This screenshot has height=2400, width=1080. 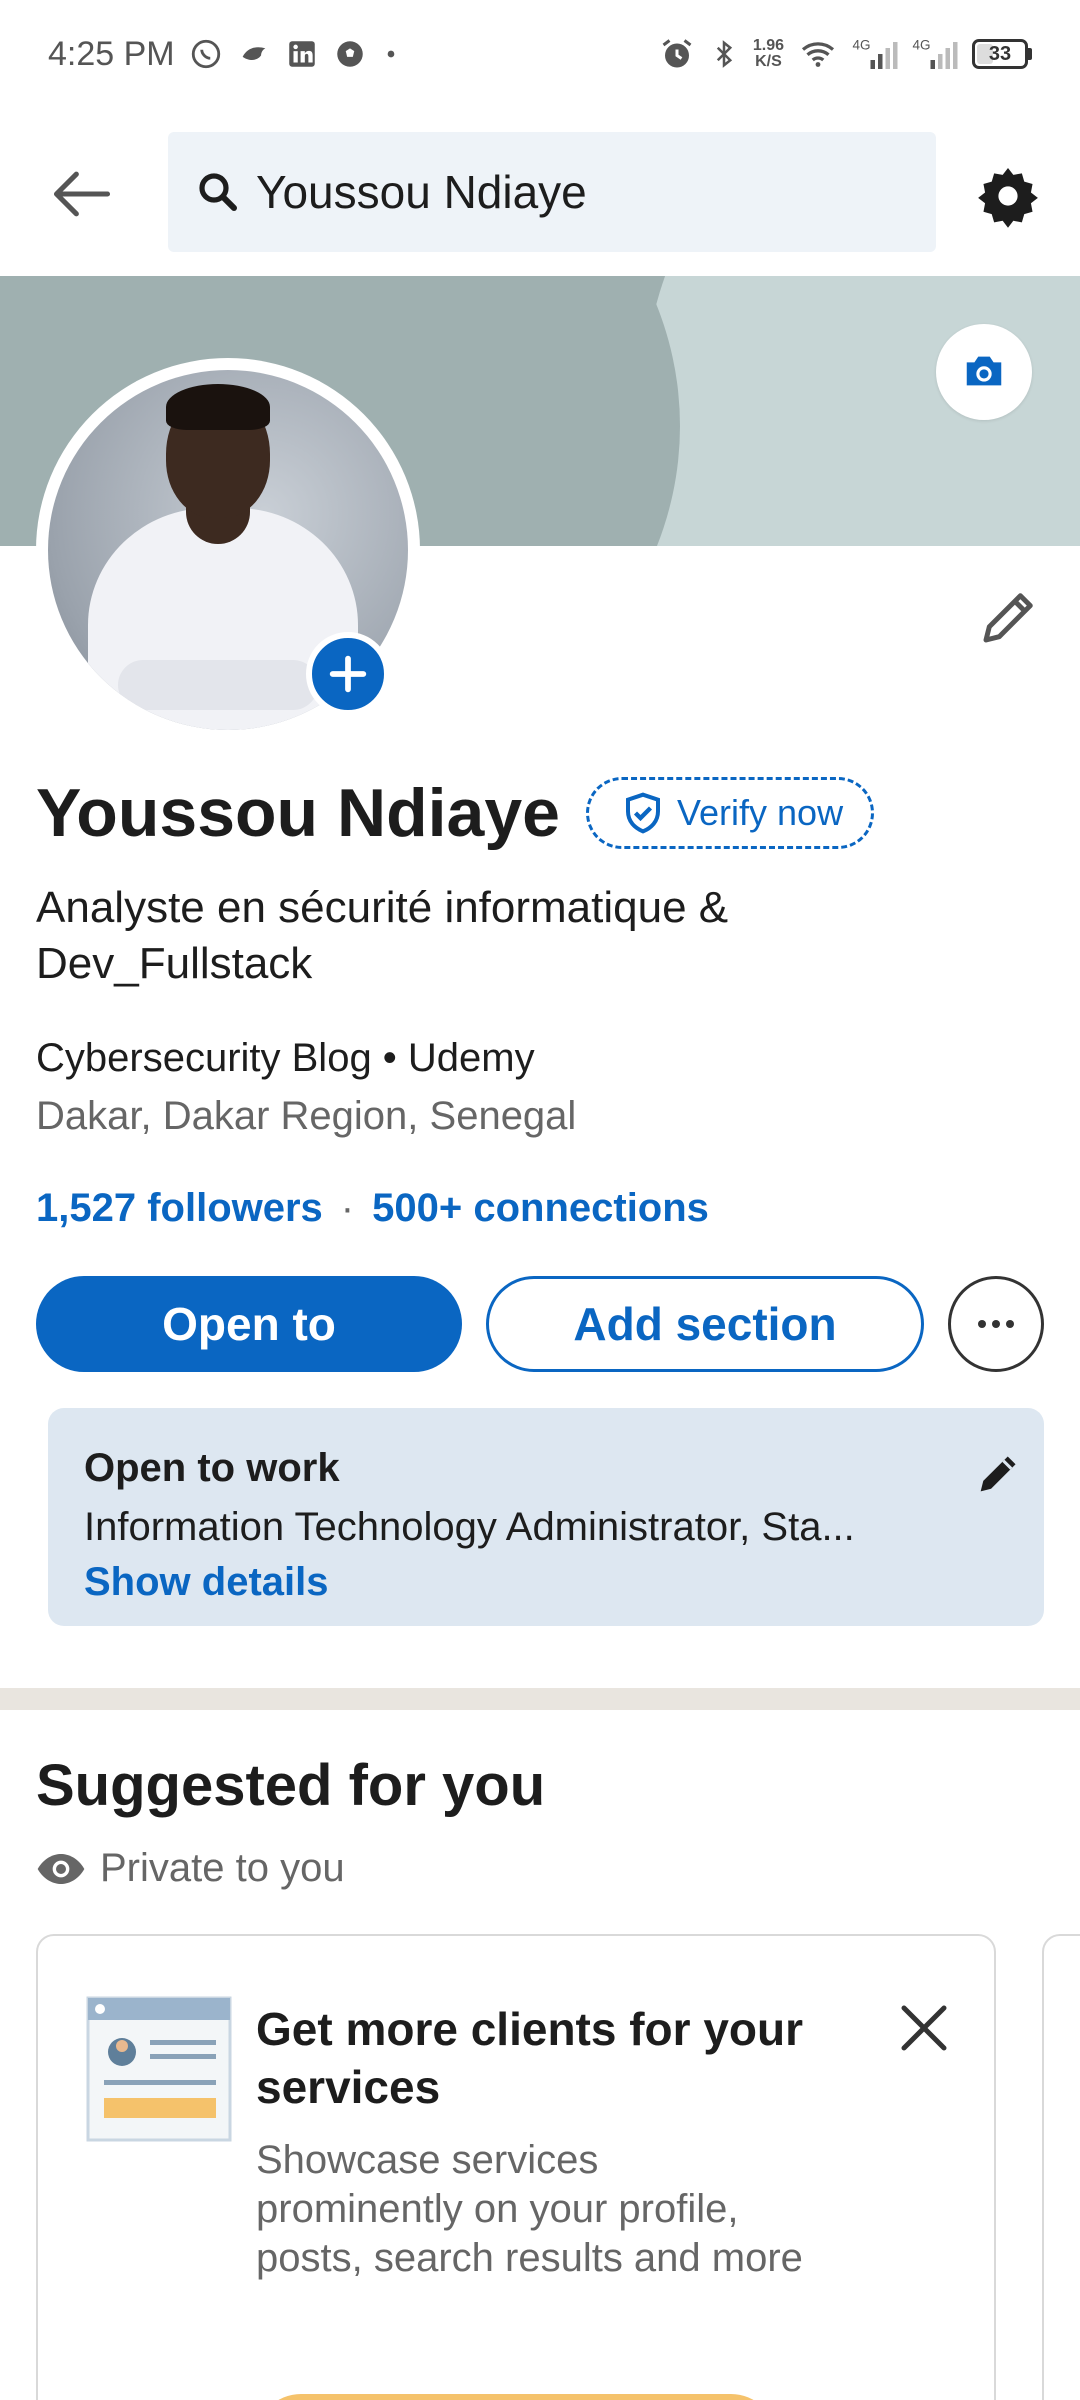 What do you see at coordinates (540, 54) in the screenshot?
I see `status-bar: 4:25 PM 1.96 K/S 4G 4G 33` at bounding box center [540, 54].